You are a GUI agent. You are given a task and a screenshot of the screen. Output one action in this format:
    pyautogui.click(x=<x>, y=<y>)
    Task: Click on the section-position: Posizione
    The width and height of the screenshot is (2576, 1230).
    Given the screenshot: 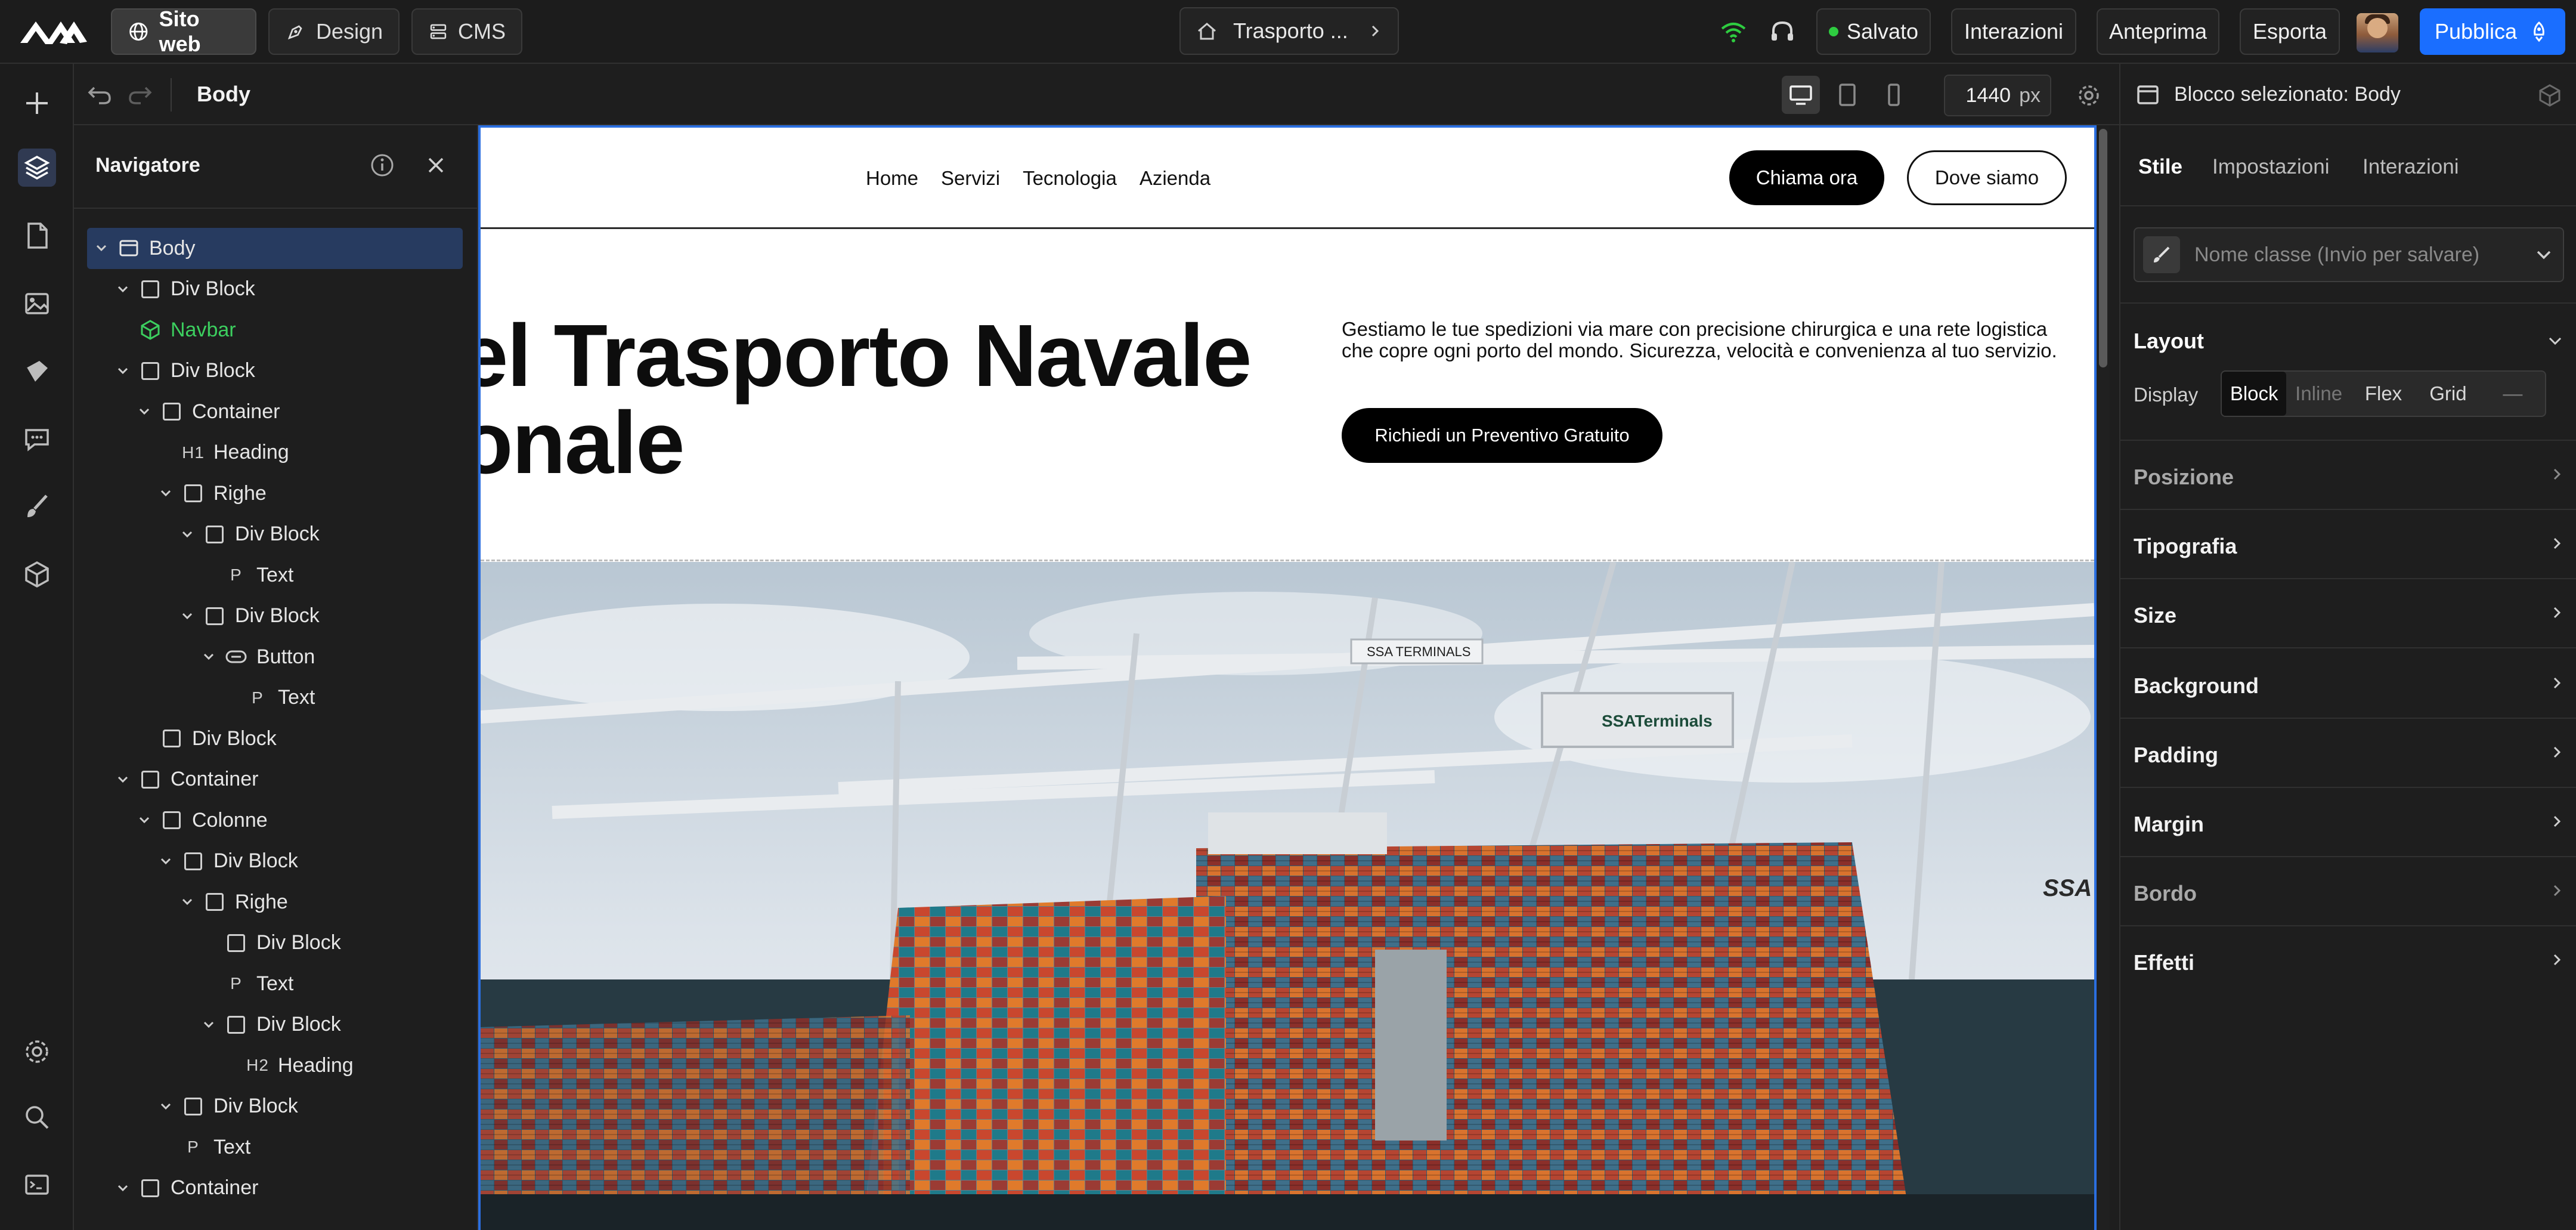 What is the action you would take?
    pyautogui.click(x=2348, y=475)
    